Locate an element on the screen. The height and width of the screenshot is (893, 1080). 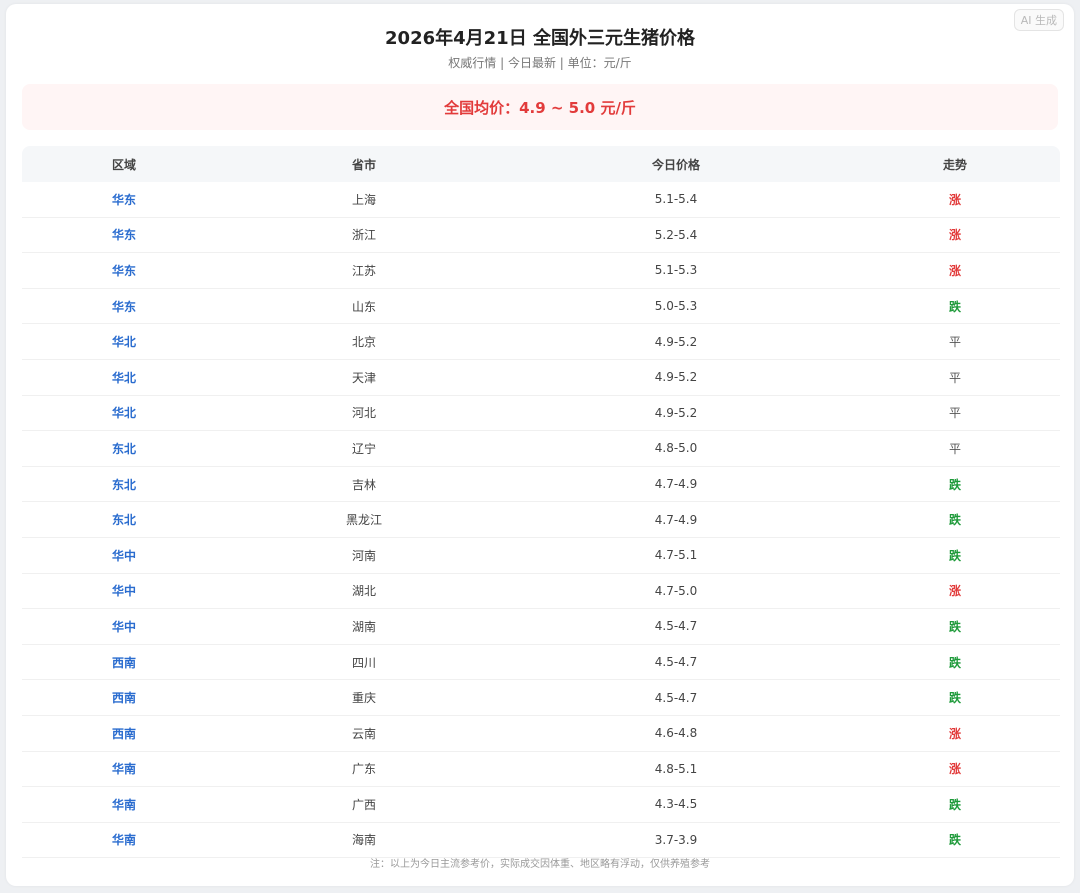
table-row: 东北 黑龙江 4.7-4.9 跌 is located at coordinates (541, 520).